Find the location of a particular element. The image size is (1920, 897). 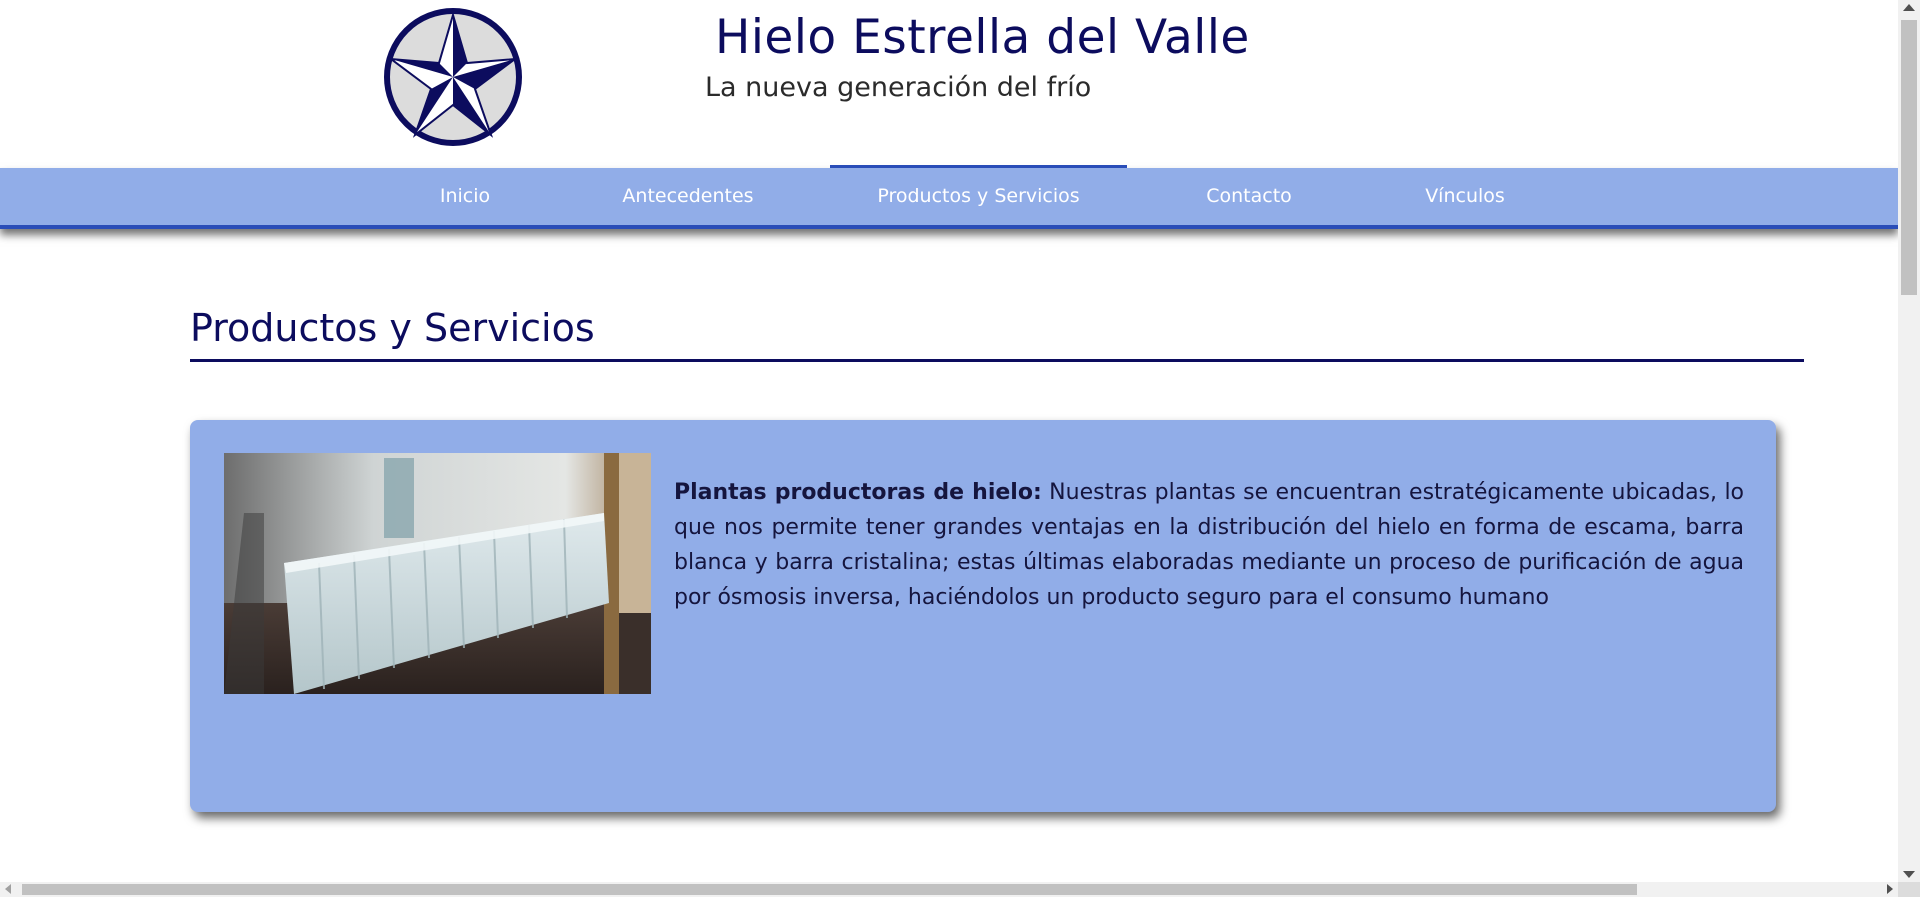

horizontal-scroll-thumb is located at coordinates (829, 889).